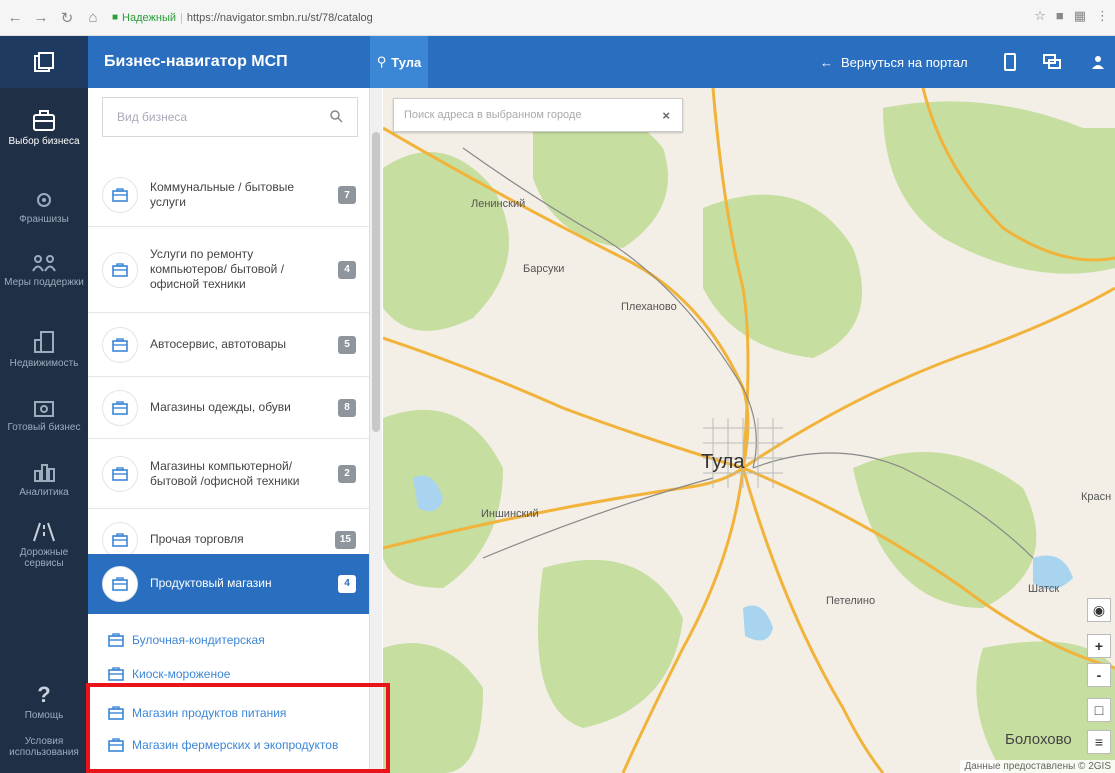 The image size is (1115, 773). I want to click on sidebar-item-label: Условия использования, so click(44, 747).